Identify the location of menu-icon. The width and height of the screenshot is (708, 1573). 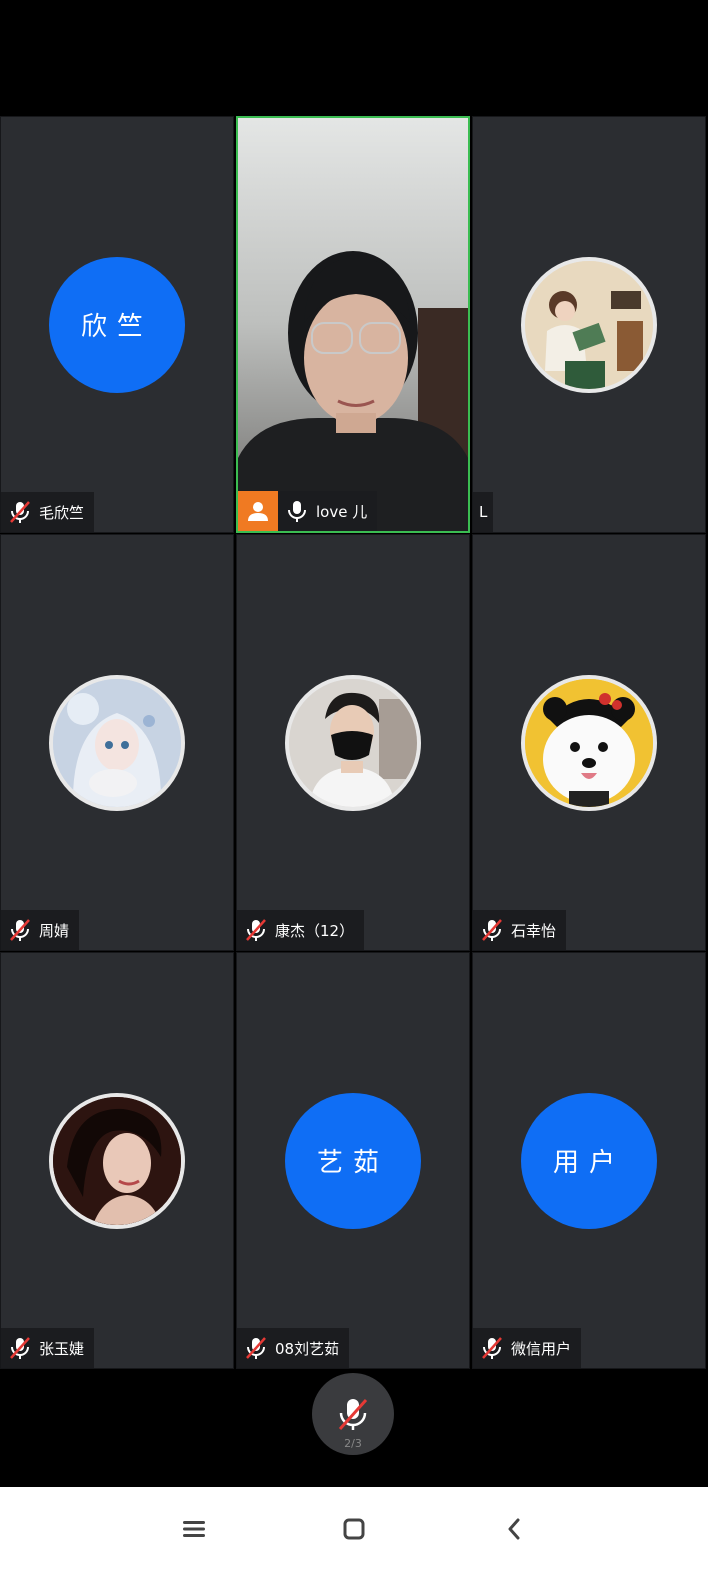
(194, 1529).